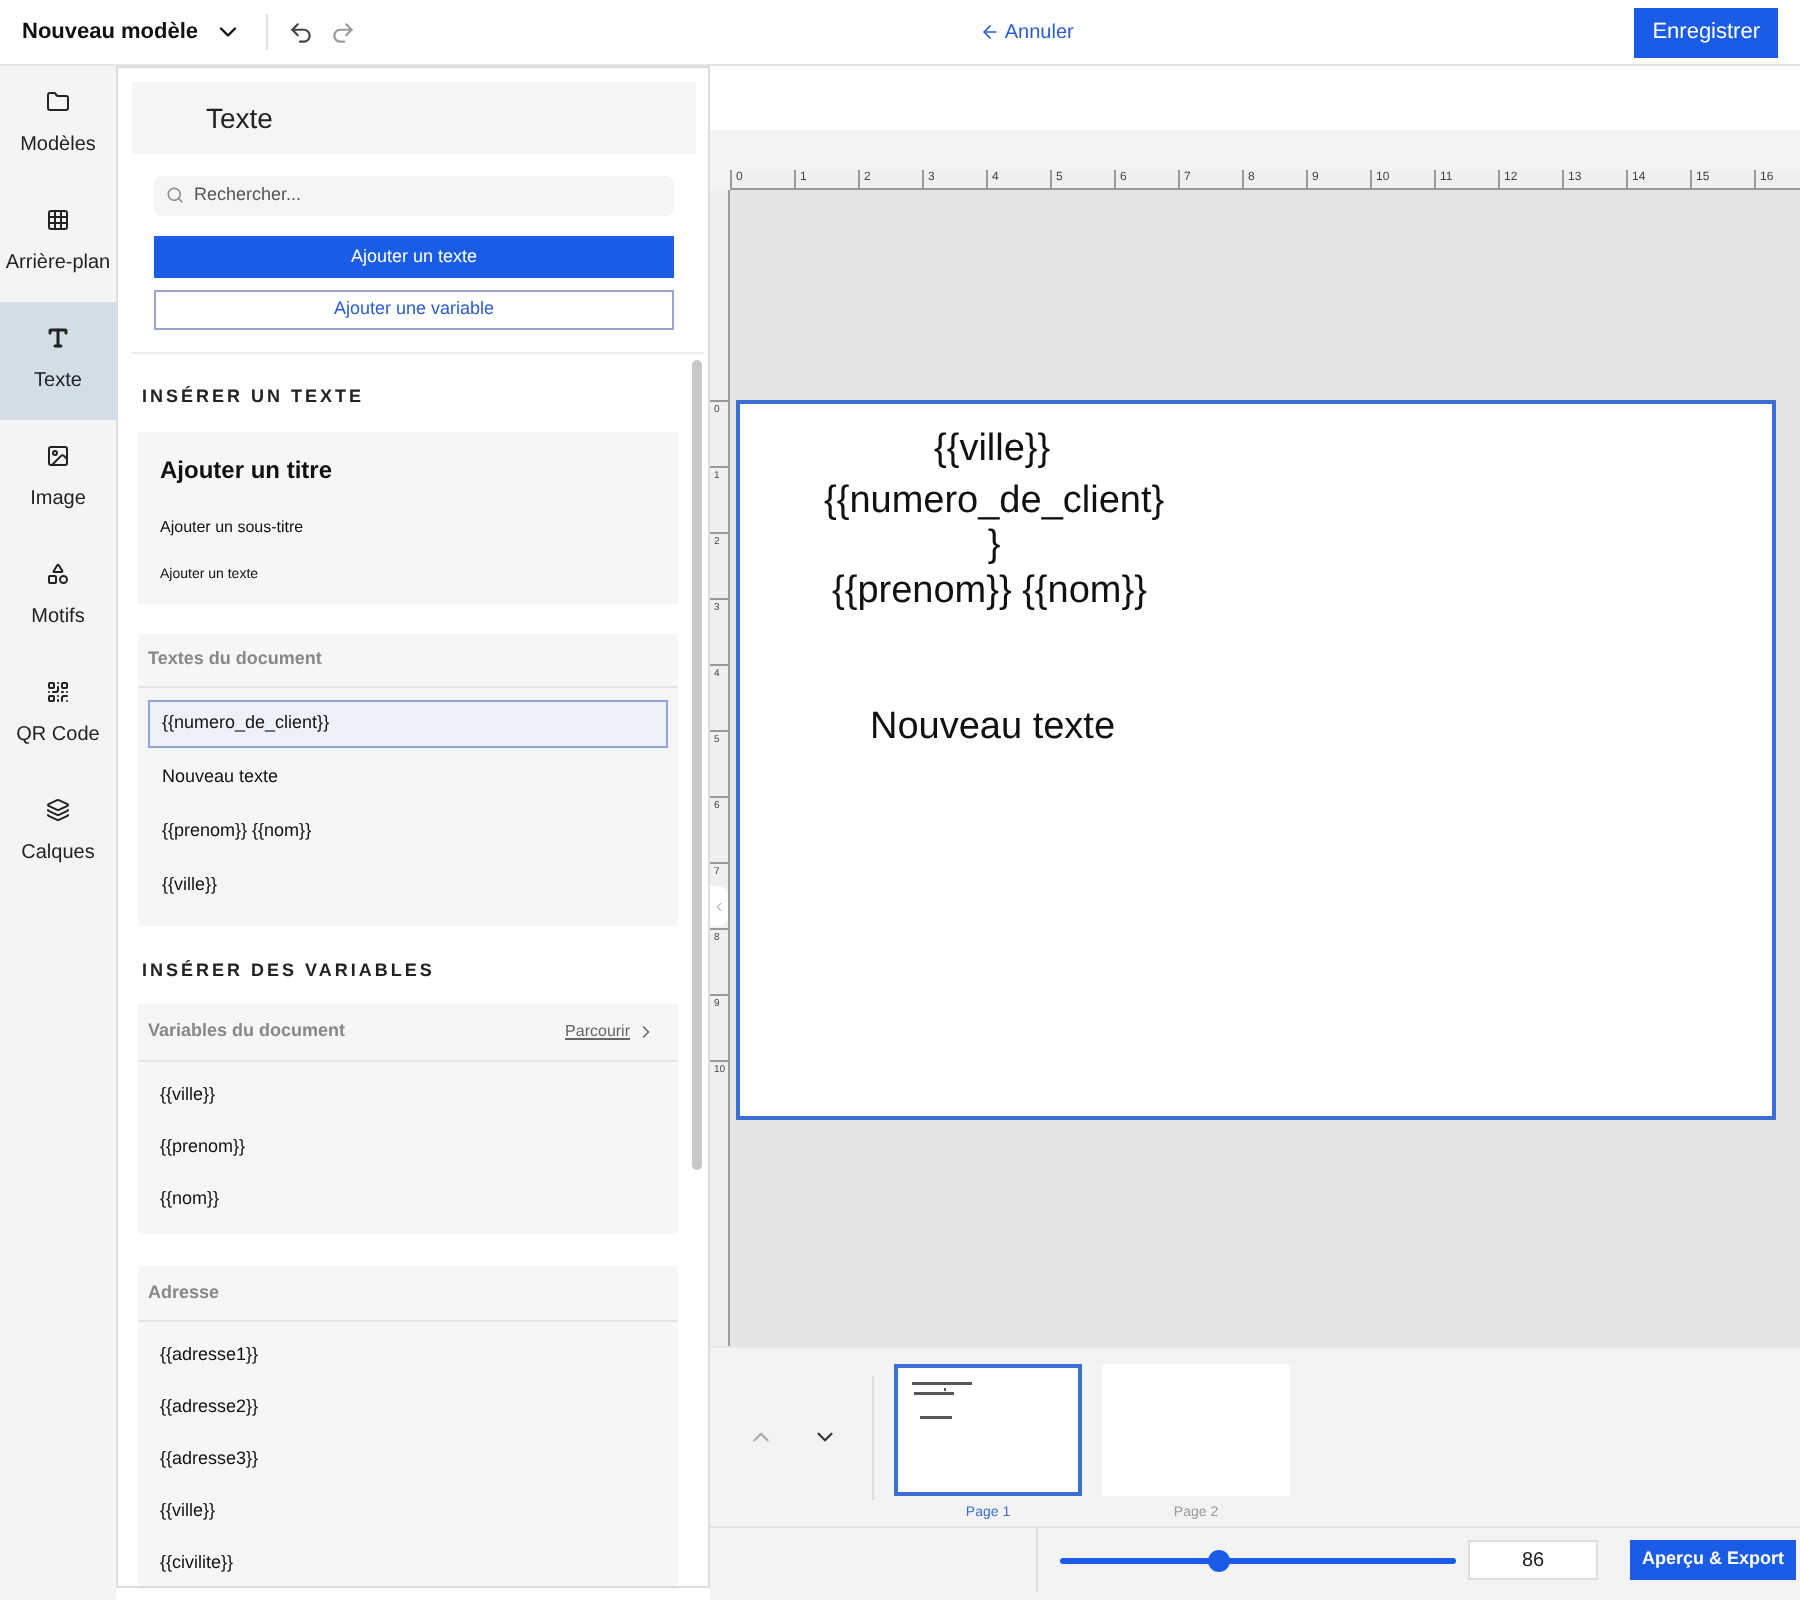  What do you see at coordinates (58, 243) in the screenshot?
I see `sidebar-item: Arrière-plan` at bounding box center [58, 243].